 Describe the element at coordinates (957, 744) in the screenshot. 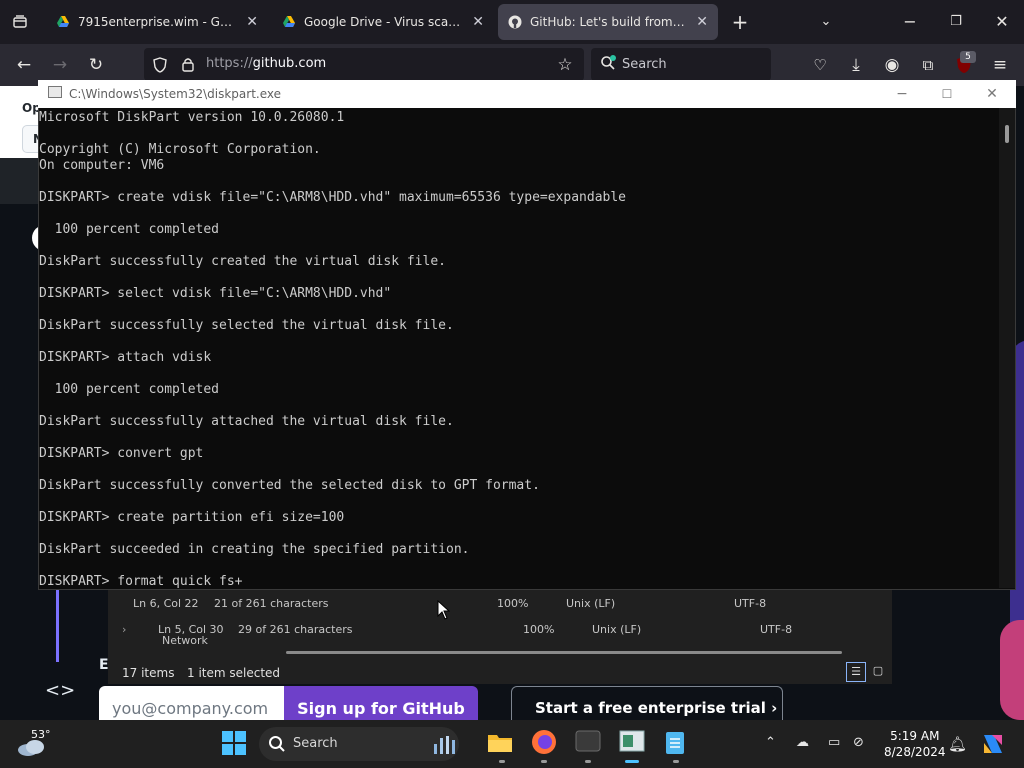

I see `notification-bell-icon: 🔔︎` at that location.